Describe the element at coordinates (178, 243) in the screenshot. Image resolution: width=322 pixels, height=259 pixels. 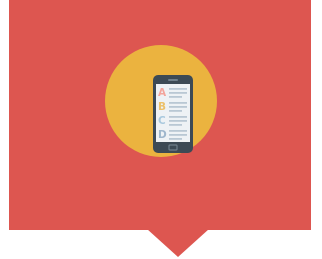
I see `banner-pointer` at that location.